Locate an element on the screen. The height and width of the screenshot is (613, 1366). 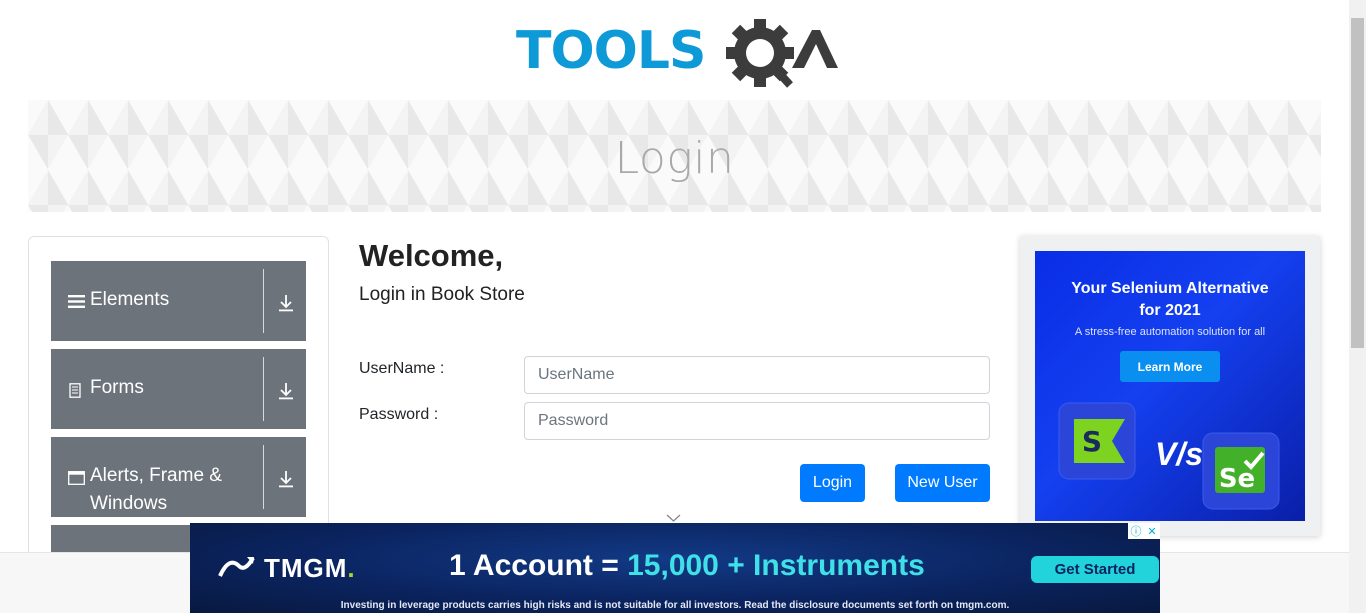
left-panel: Elements Forms Alerts, Frame & Windows is located at coordinates (178, 401).